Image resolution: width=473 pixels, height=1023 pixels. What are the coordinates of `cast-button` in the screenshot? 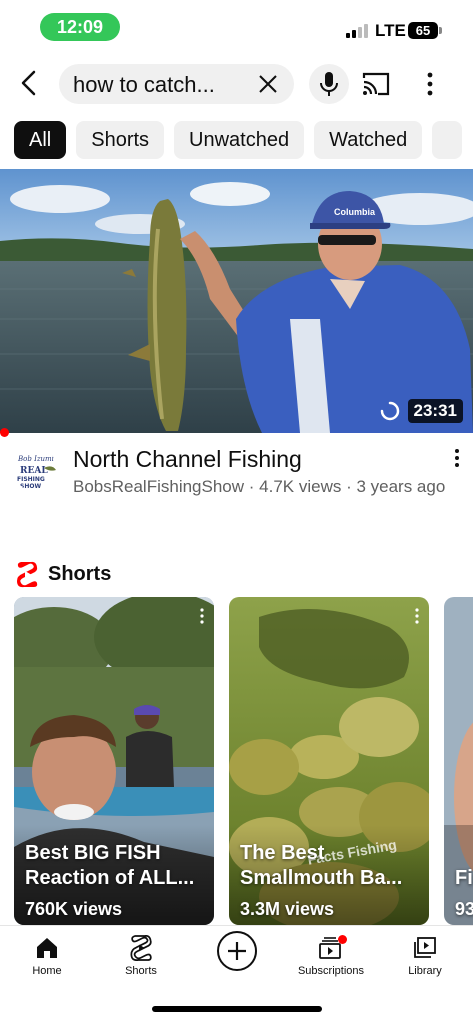 It's located at (376, 84).